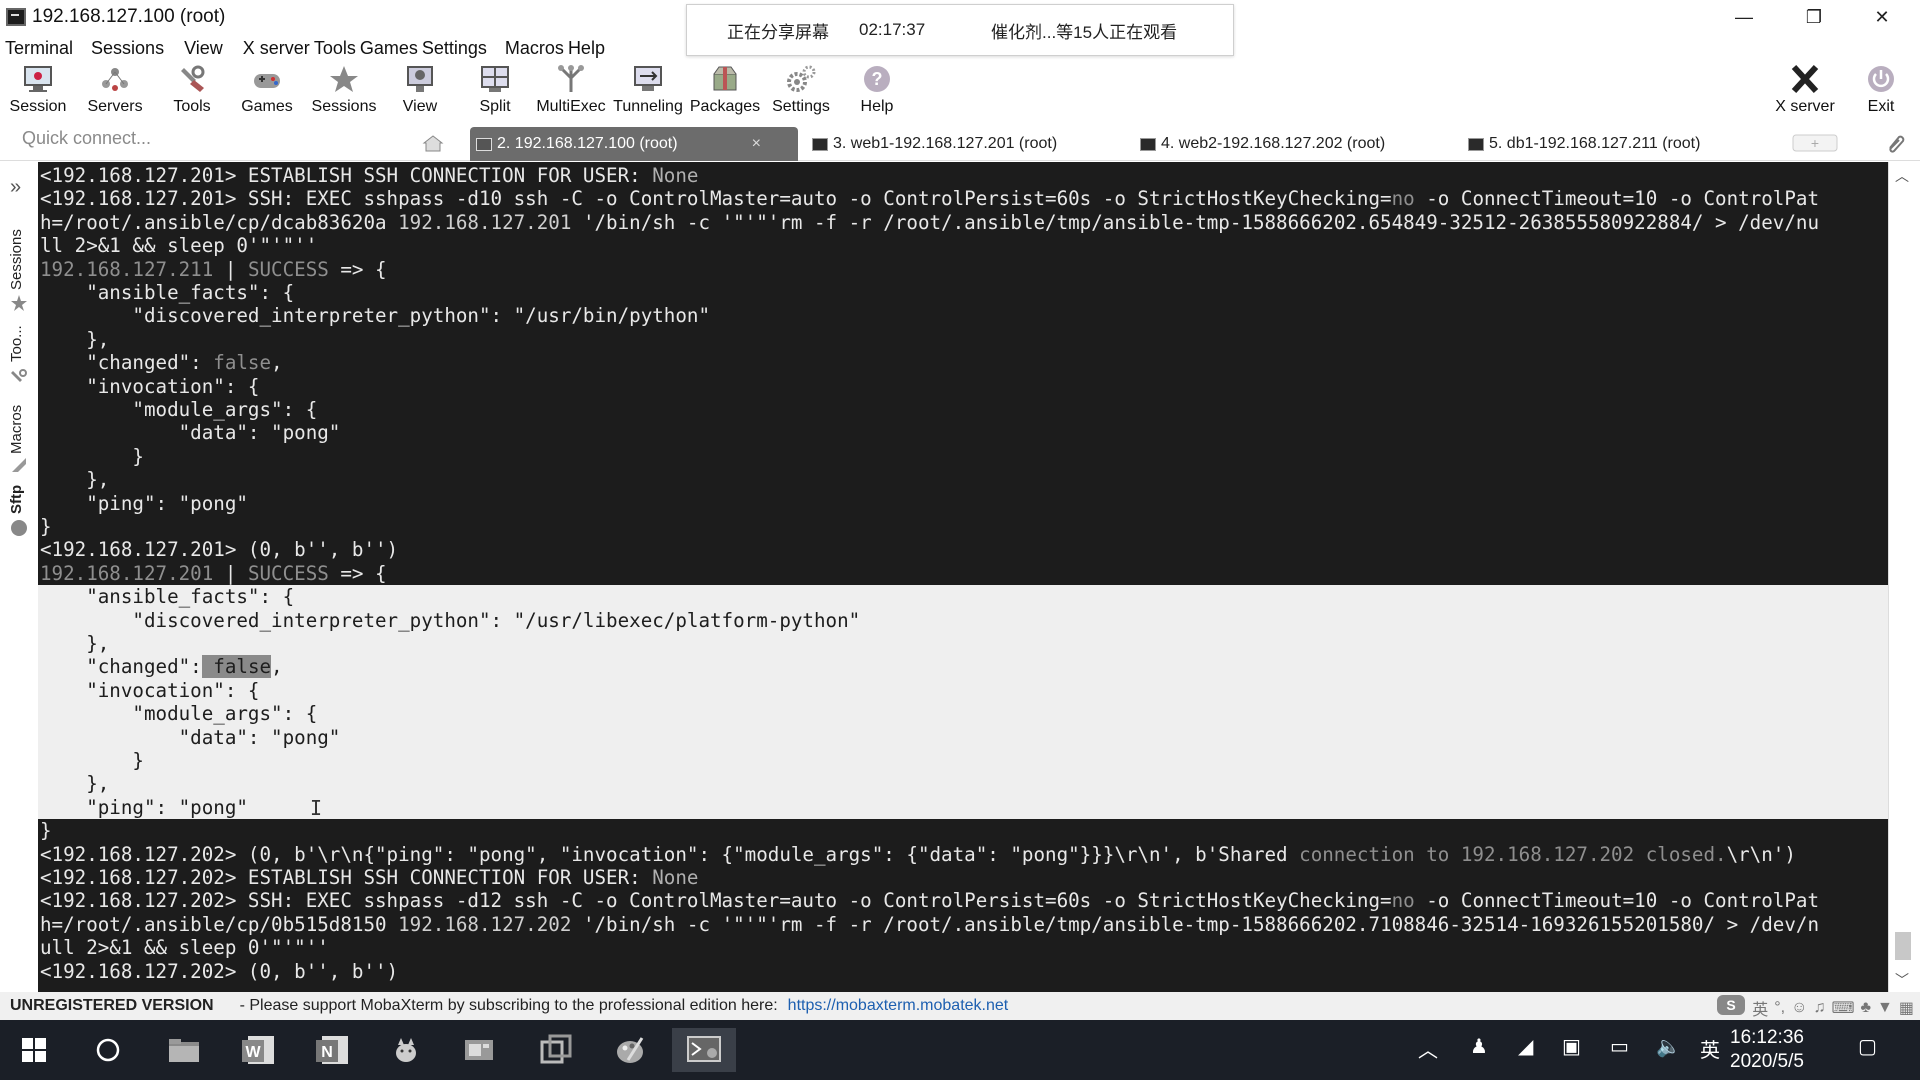  Describe the element at coordinates (335, 48) in the screenshot. I see `menu-tools: Tools` at that location.